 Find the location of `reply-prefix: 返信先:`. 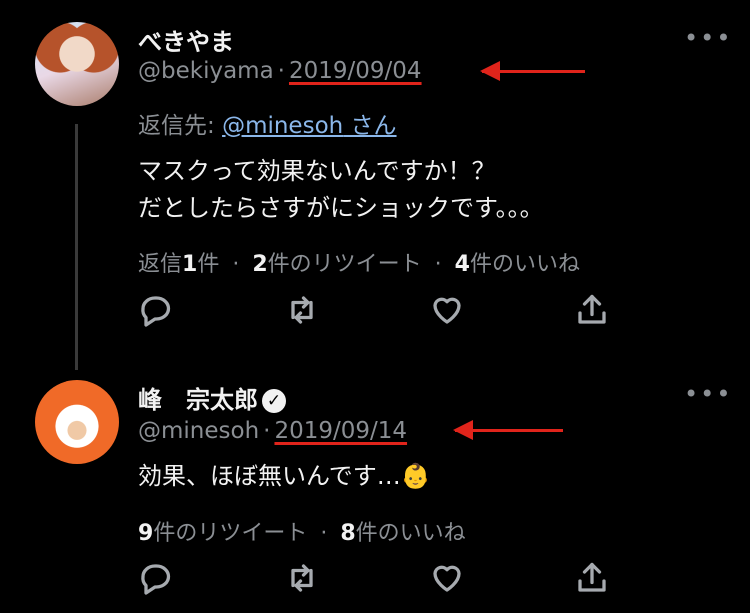

reply-prefix: 返信先: is located at coordinates (180, 126).